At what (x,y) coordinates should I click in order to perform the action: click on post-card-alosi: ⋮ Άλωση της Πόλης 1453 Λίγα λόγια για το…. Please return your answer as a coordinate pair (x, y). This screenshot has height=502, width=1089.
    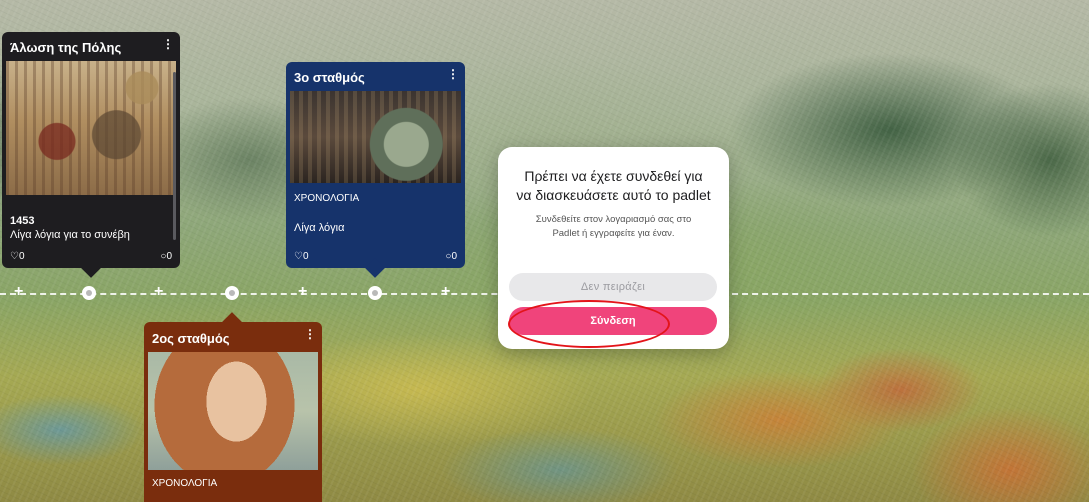
    Looking at the image, I should click on (91, 155).